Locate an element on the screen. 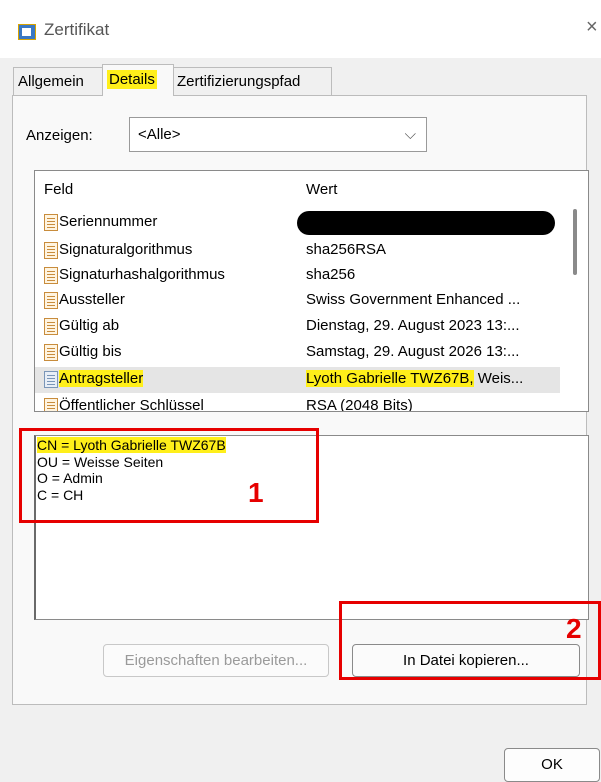  field-name: Gültig bis is located at coordinates (90, 351).